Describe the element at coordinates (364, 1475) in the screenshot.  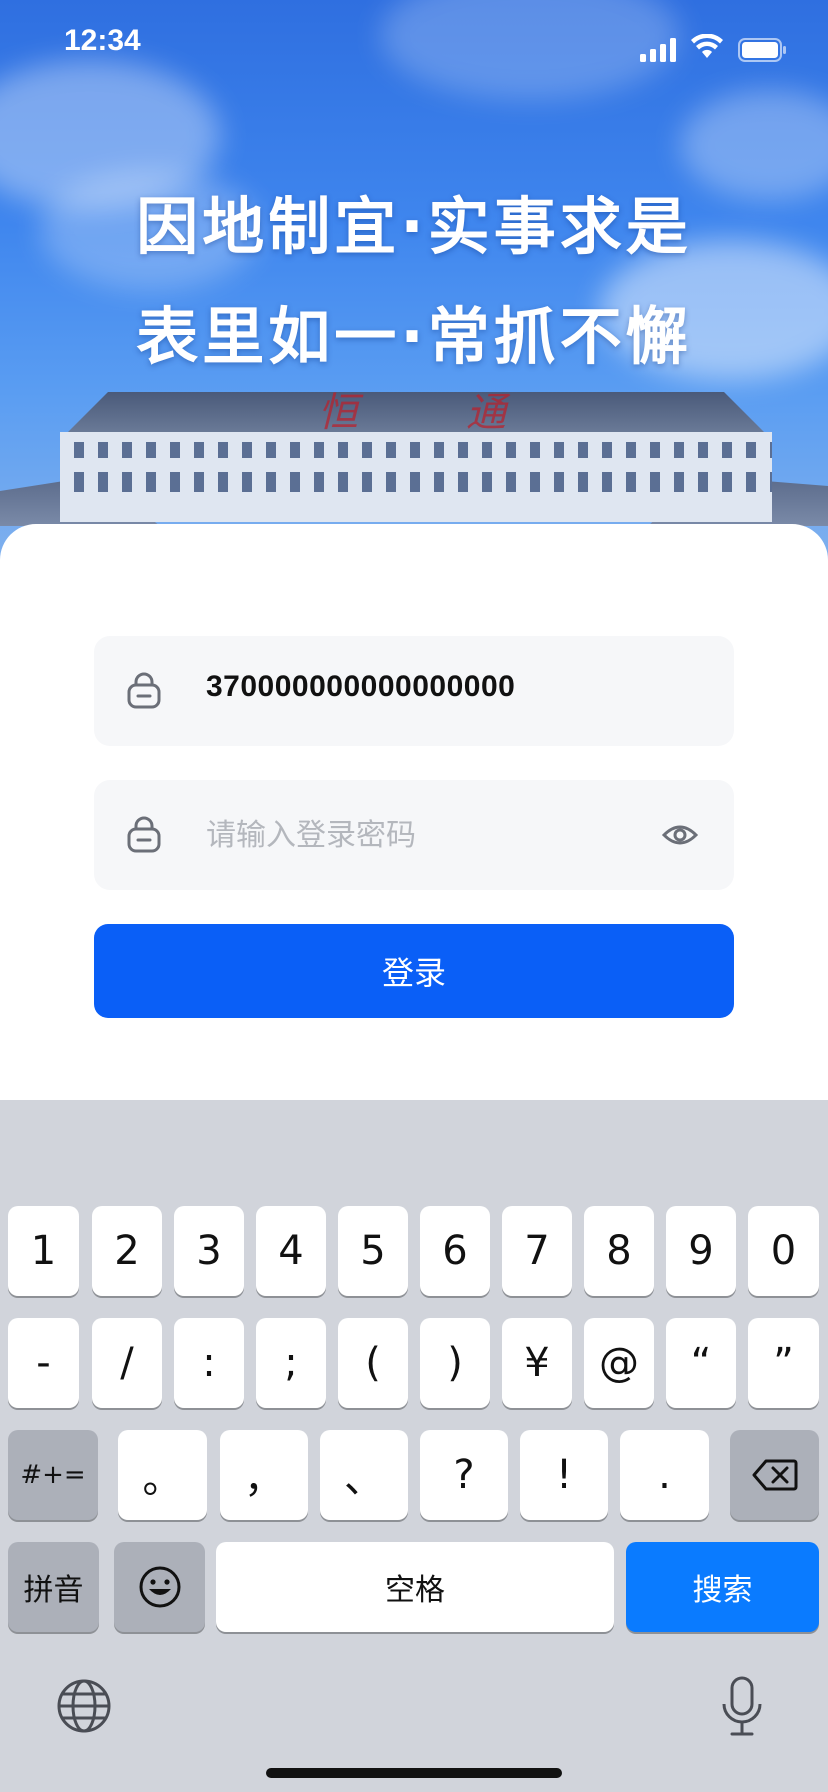
I see `key-punctuation: 、` at that location.